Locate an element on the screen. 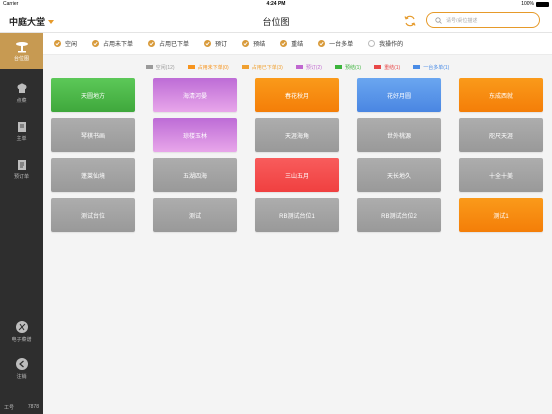 The height and width of the screenshot is (414, 552). bill-icon is located at coordinates (21, 126).